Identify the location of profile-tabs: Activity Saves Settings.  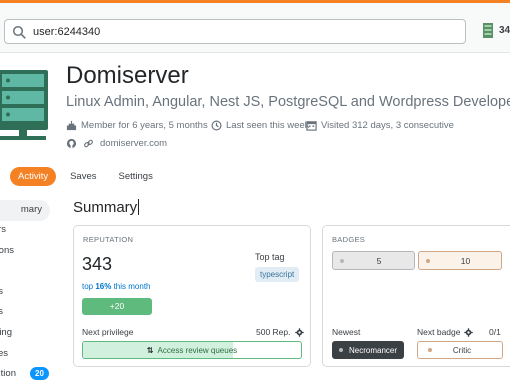
(88, 176).